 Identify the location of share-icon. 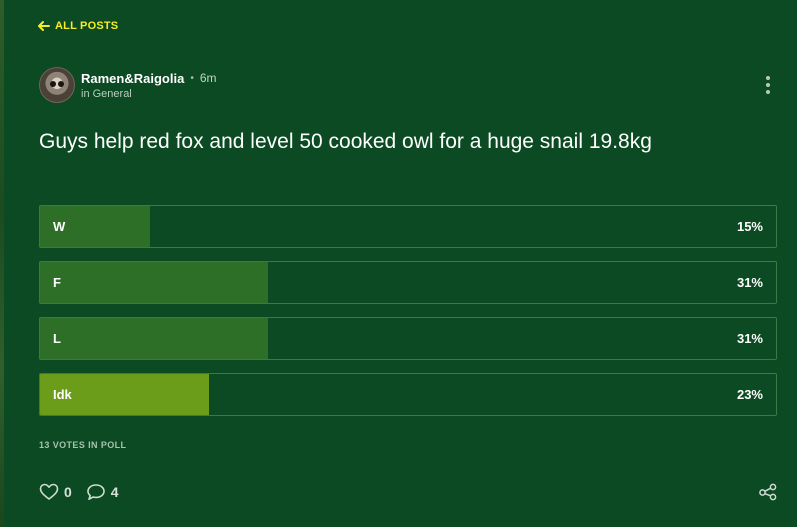
(768, 492).